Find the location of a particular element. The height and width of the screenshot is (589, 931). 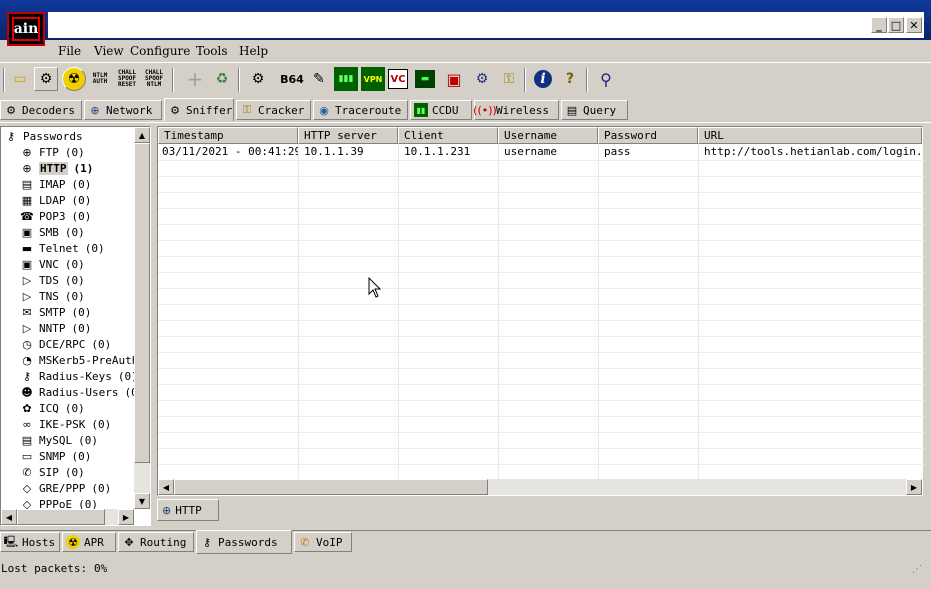

tree-item-radius-users: ☻Radius-Users(0) is located at coordinates (81, 392).